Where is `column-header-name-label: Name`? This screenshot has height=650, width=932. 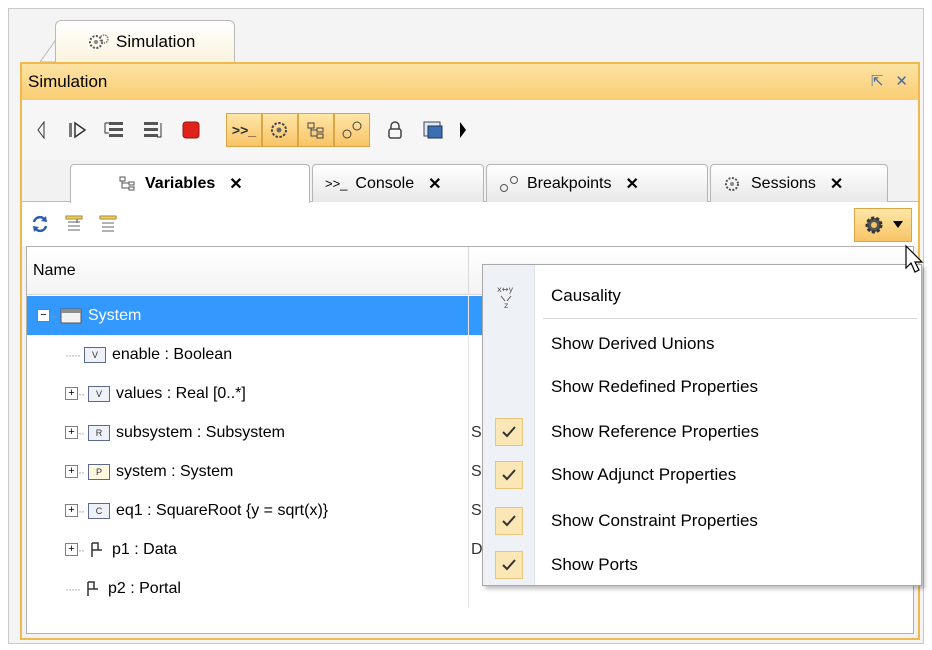 column-header-name-label: Name is located at coordinates (54, 270).